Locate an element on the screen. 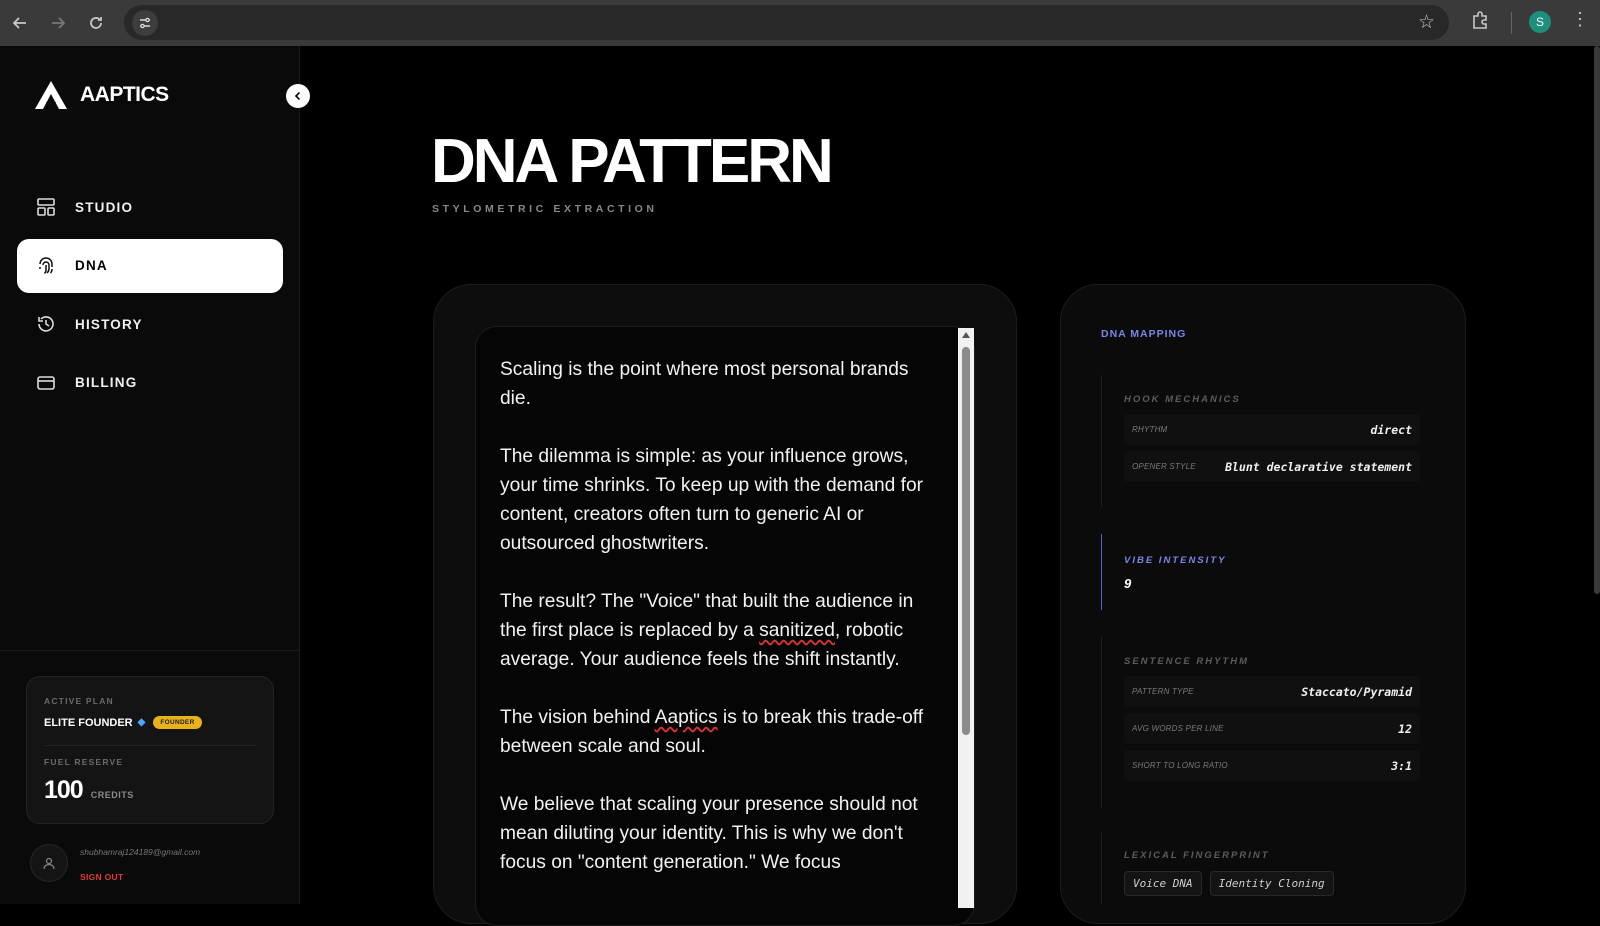 This screenshot has height=926, width=1600. tag-identity-cloning: Identity Cloning is located at coordinates (1271, 883).